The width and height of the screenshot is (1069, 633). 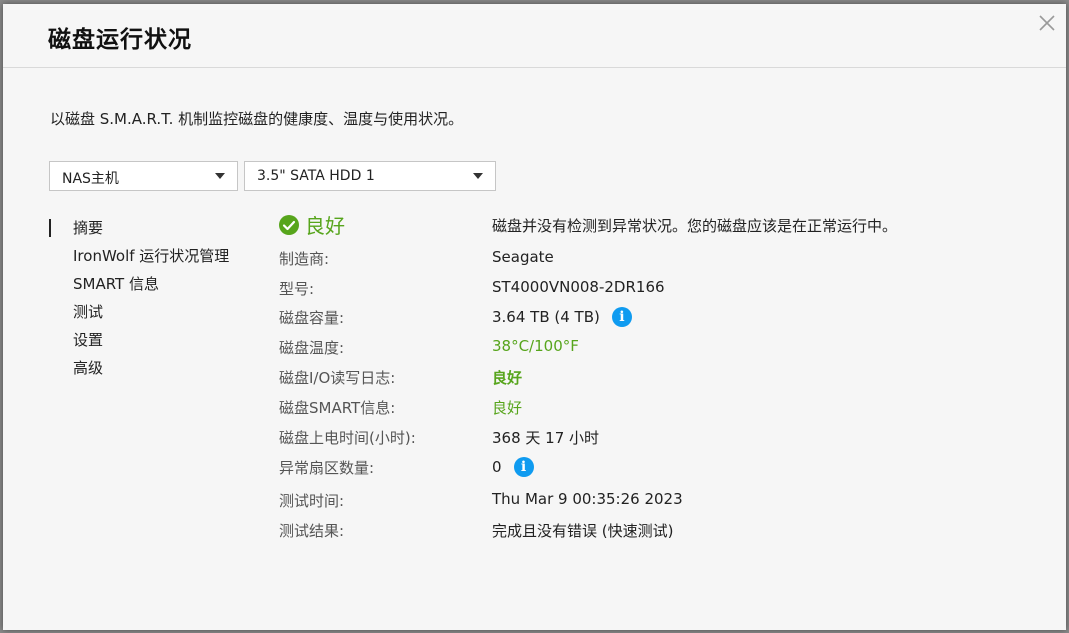 I want to click on nav-item-smart-info: SMART 信息, so click(x=154, y=284).